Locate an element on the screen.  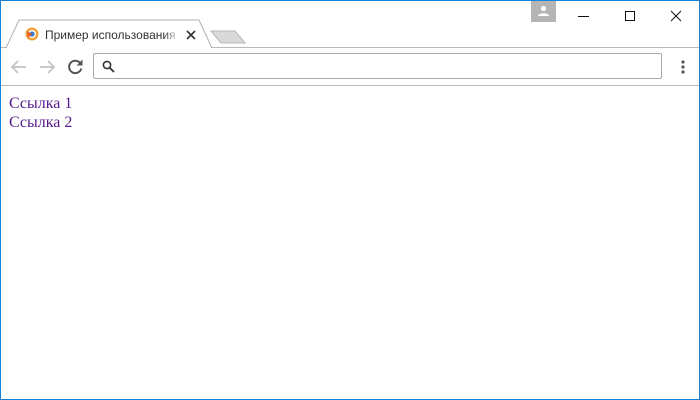
reload-button is located at coordinates (75, 67).